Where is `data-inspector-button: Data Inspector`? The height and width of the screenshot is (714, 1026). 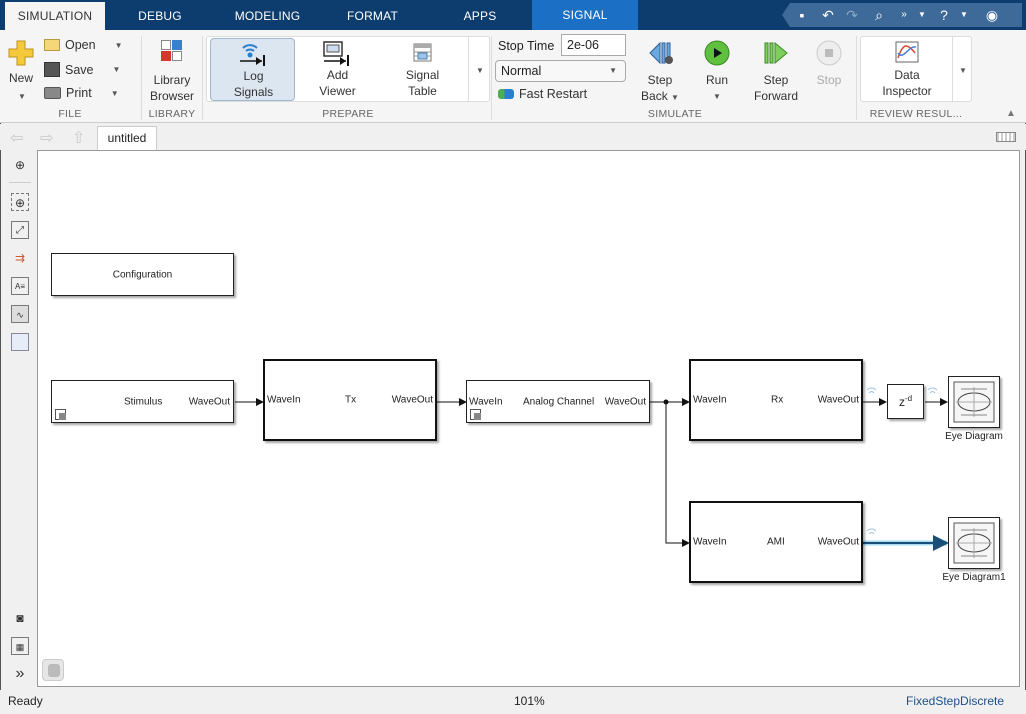
data-inspector-button: Data Inspector is located at coordinates (907, 69).